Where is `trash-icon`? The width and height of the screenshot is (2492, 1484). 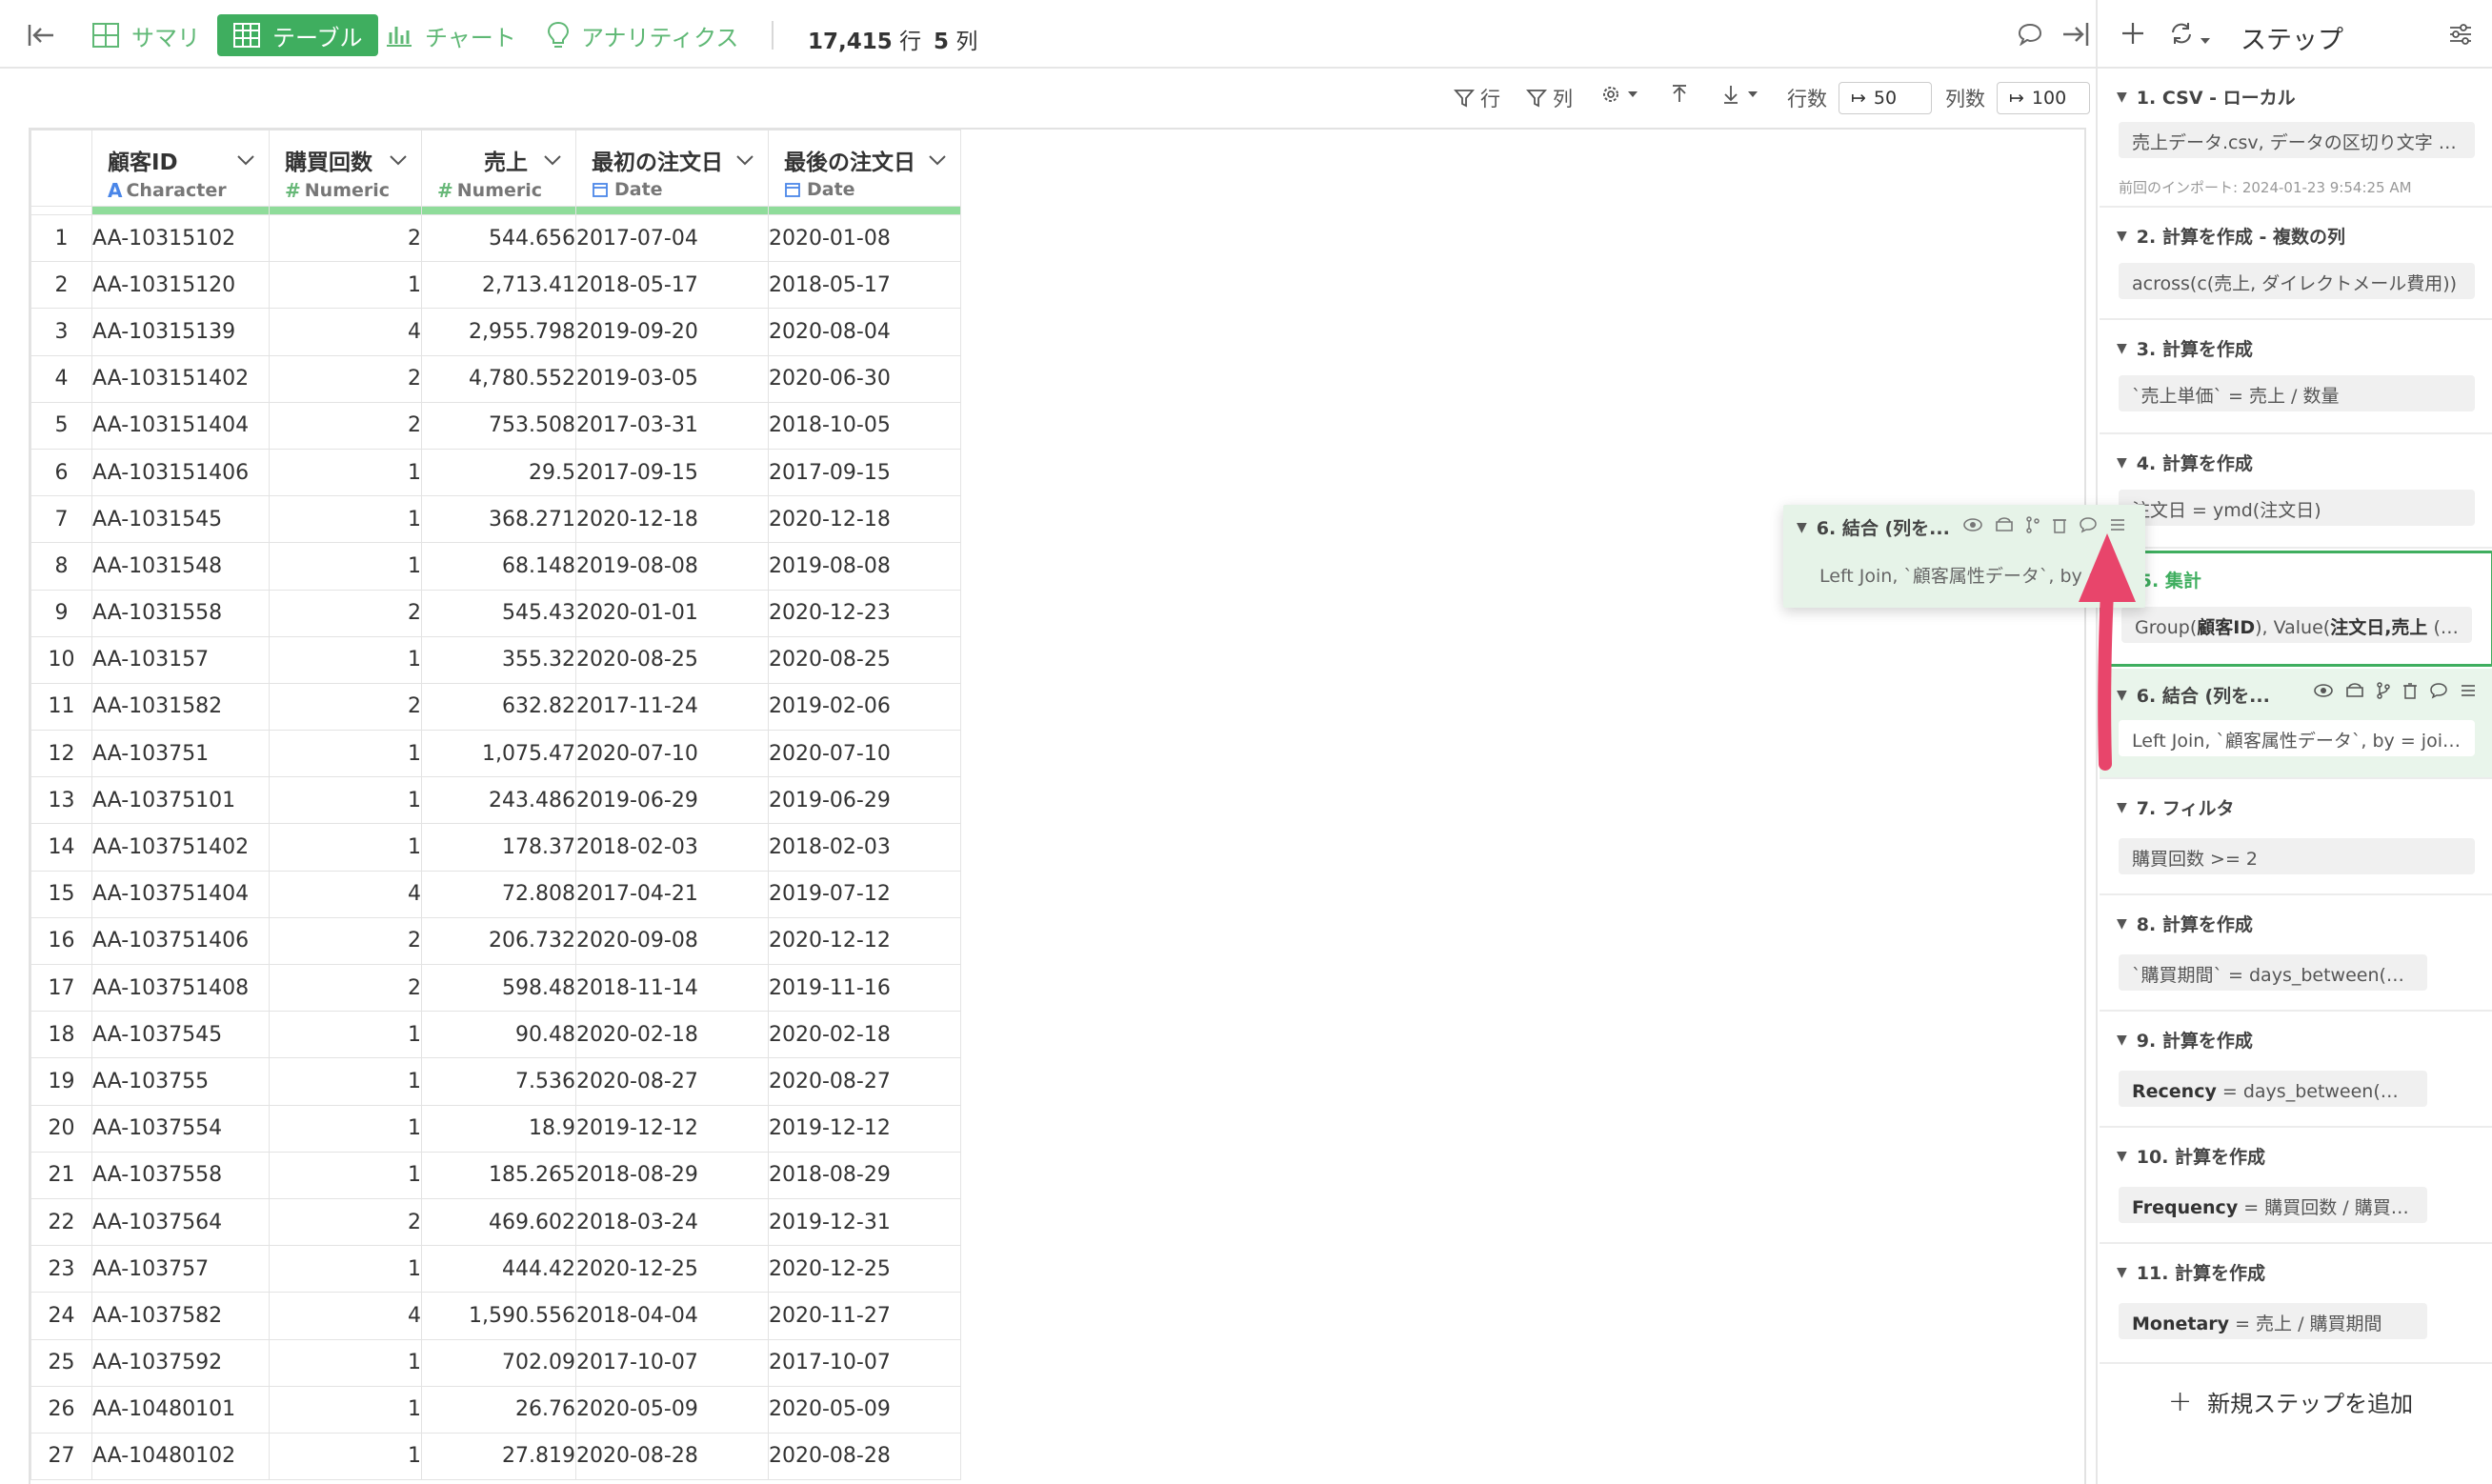
trash-icon is located at coordinates (2410, 691).